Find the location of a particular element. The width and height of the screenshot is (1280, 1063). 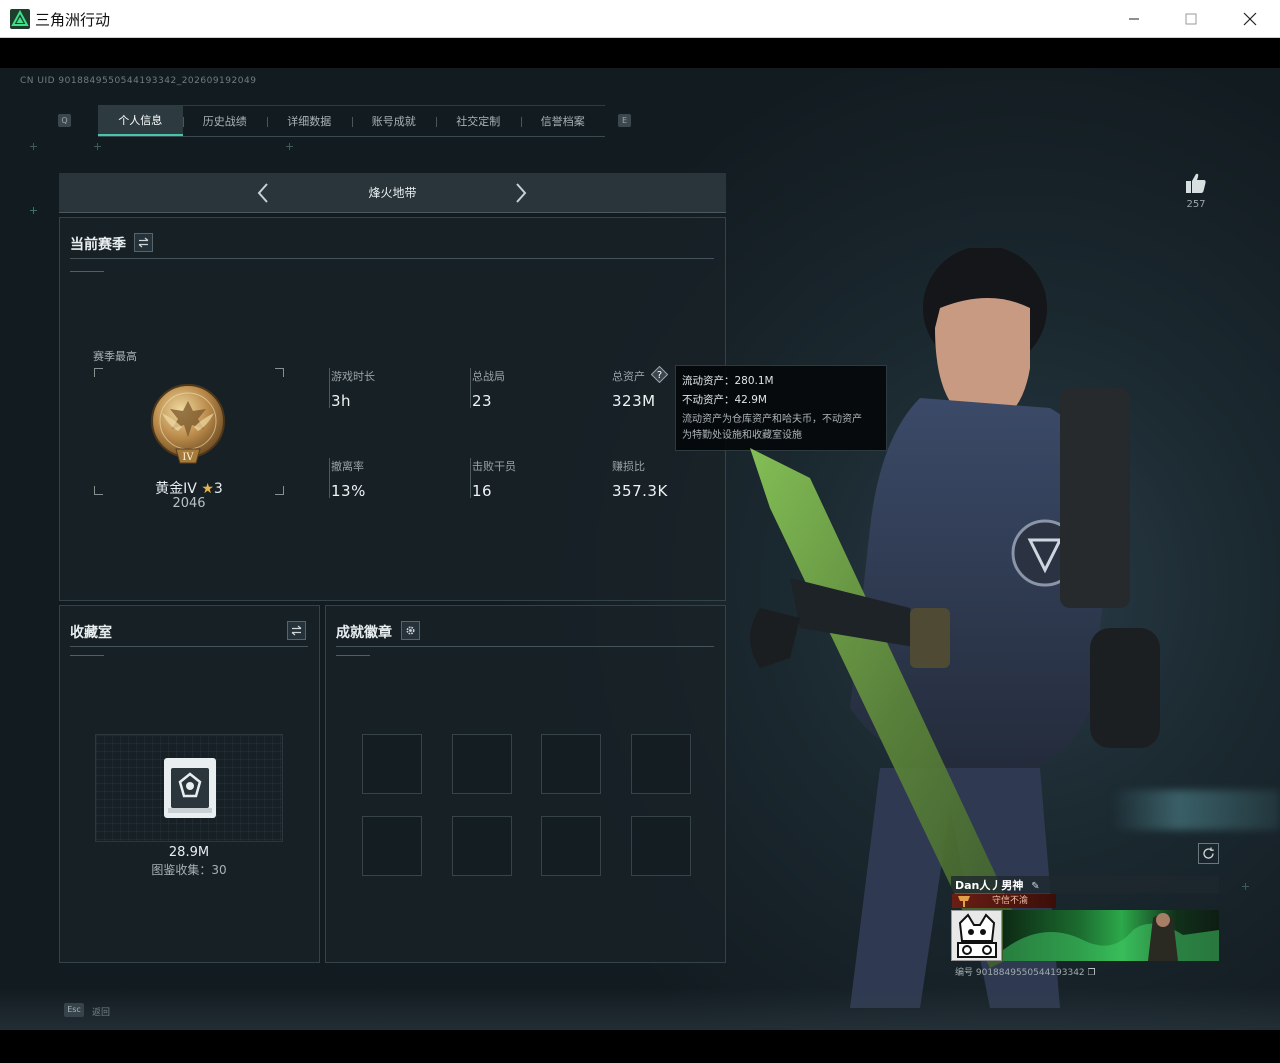

maximize-button is located at coordinates (1191, 19).